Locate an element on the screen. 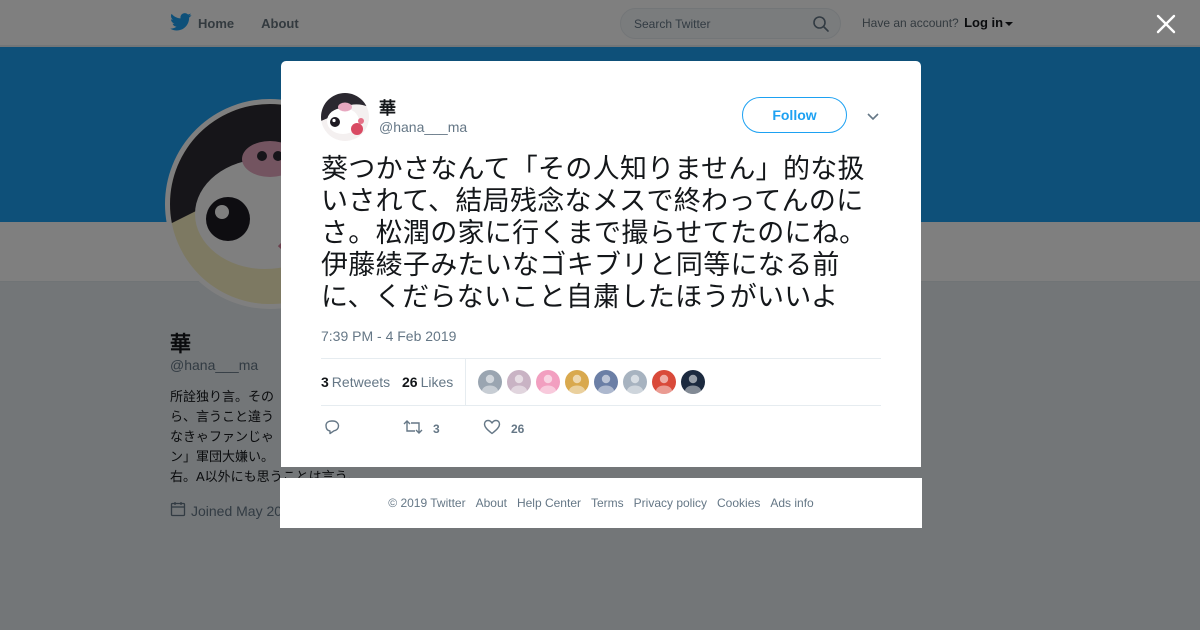 This screenshot has width=1200, height=630. retweet-button: 3 is located at coordinates (421, 428).